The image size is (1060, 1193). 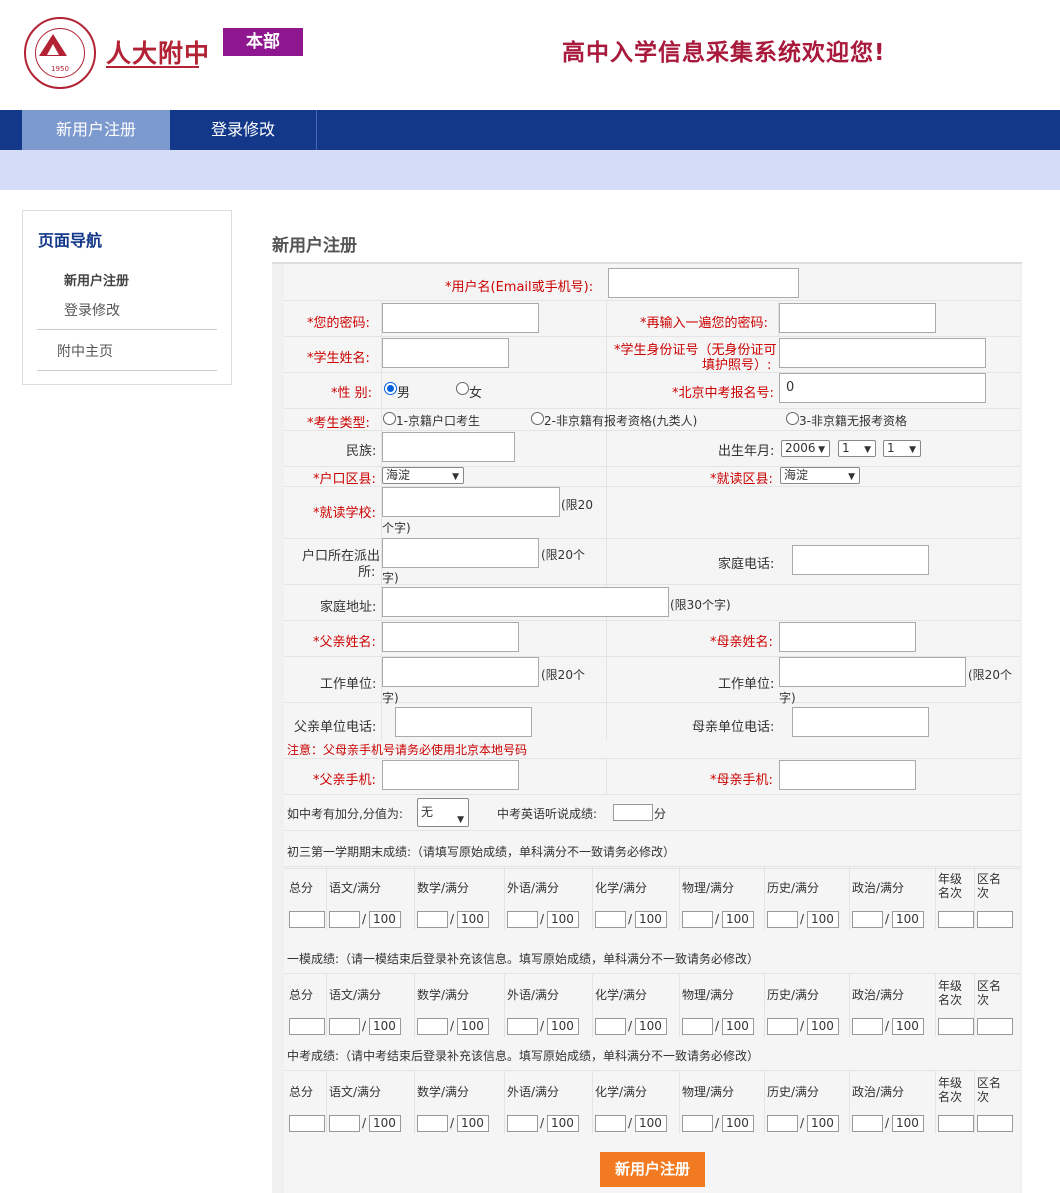 I want to click on bonus-select: 无 ▼, so click(x=443, y=812).